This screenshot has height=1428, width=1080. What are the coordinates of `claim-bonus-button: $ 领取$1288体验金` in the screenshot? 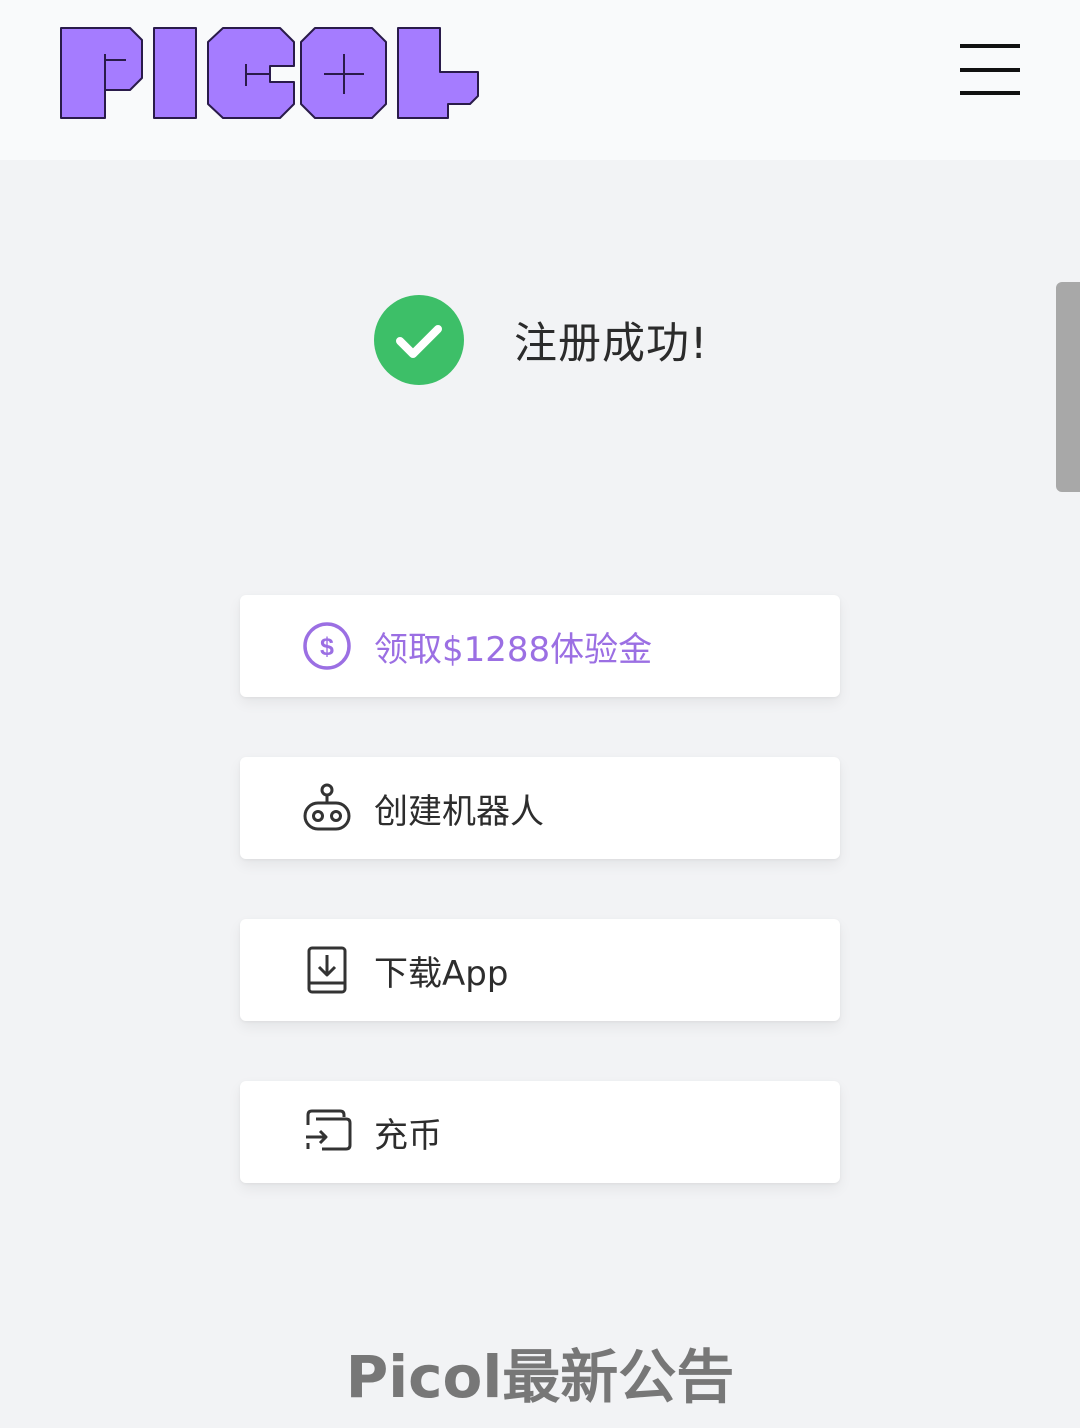 It's located at (540, 646).